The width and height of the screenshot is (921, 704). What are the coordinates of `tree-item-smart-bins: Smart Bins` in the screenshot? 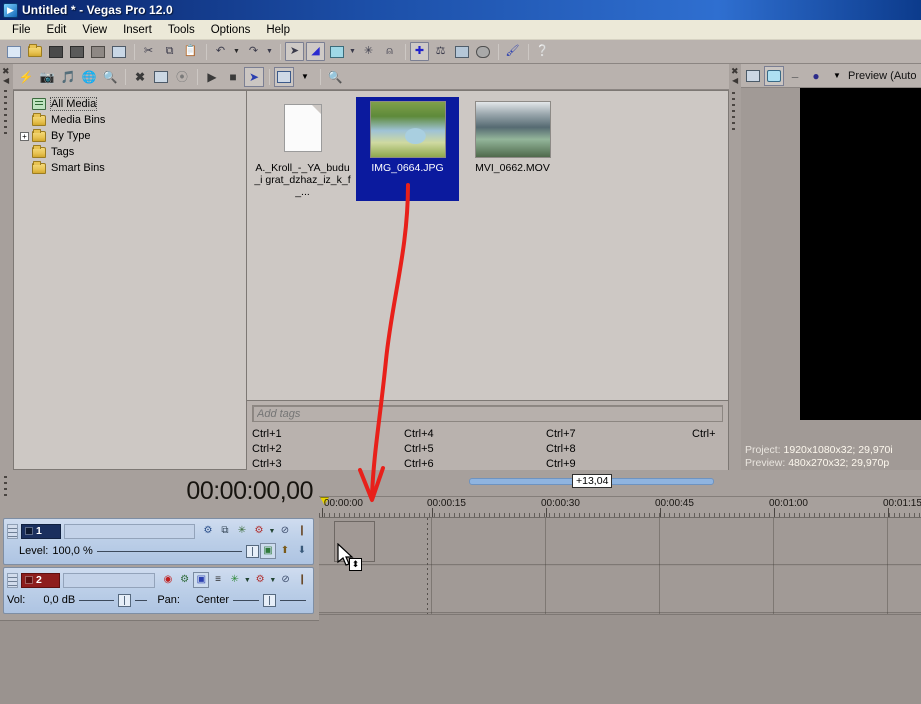 It's located at (130, 168).